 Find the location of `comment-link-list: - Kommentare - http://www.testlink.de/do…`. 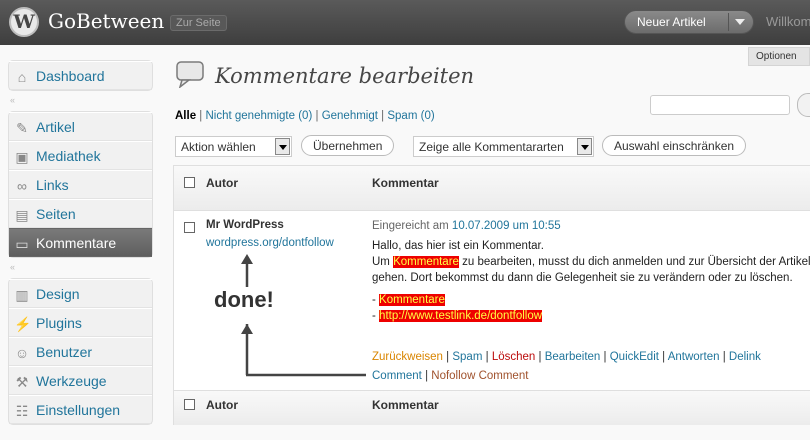

comment-link-list: - Kommentare - http://www.testlink.de/do… is located at coordinates (591, 308).